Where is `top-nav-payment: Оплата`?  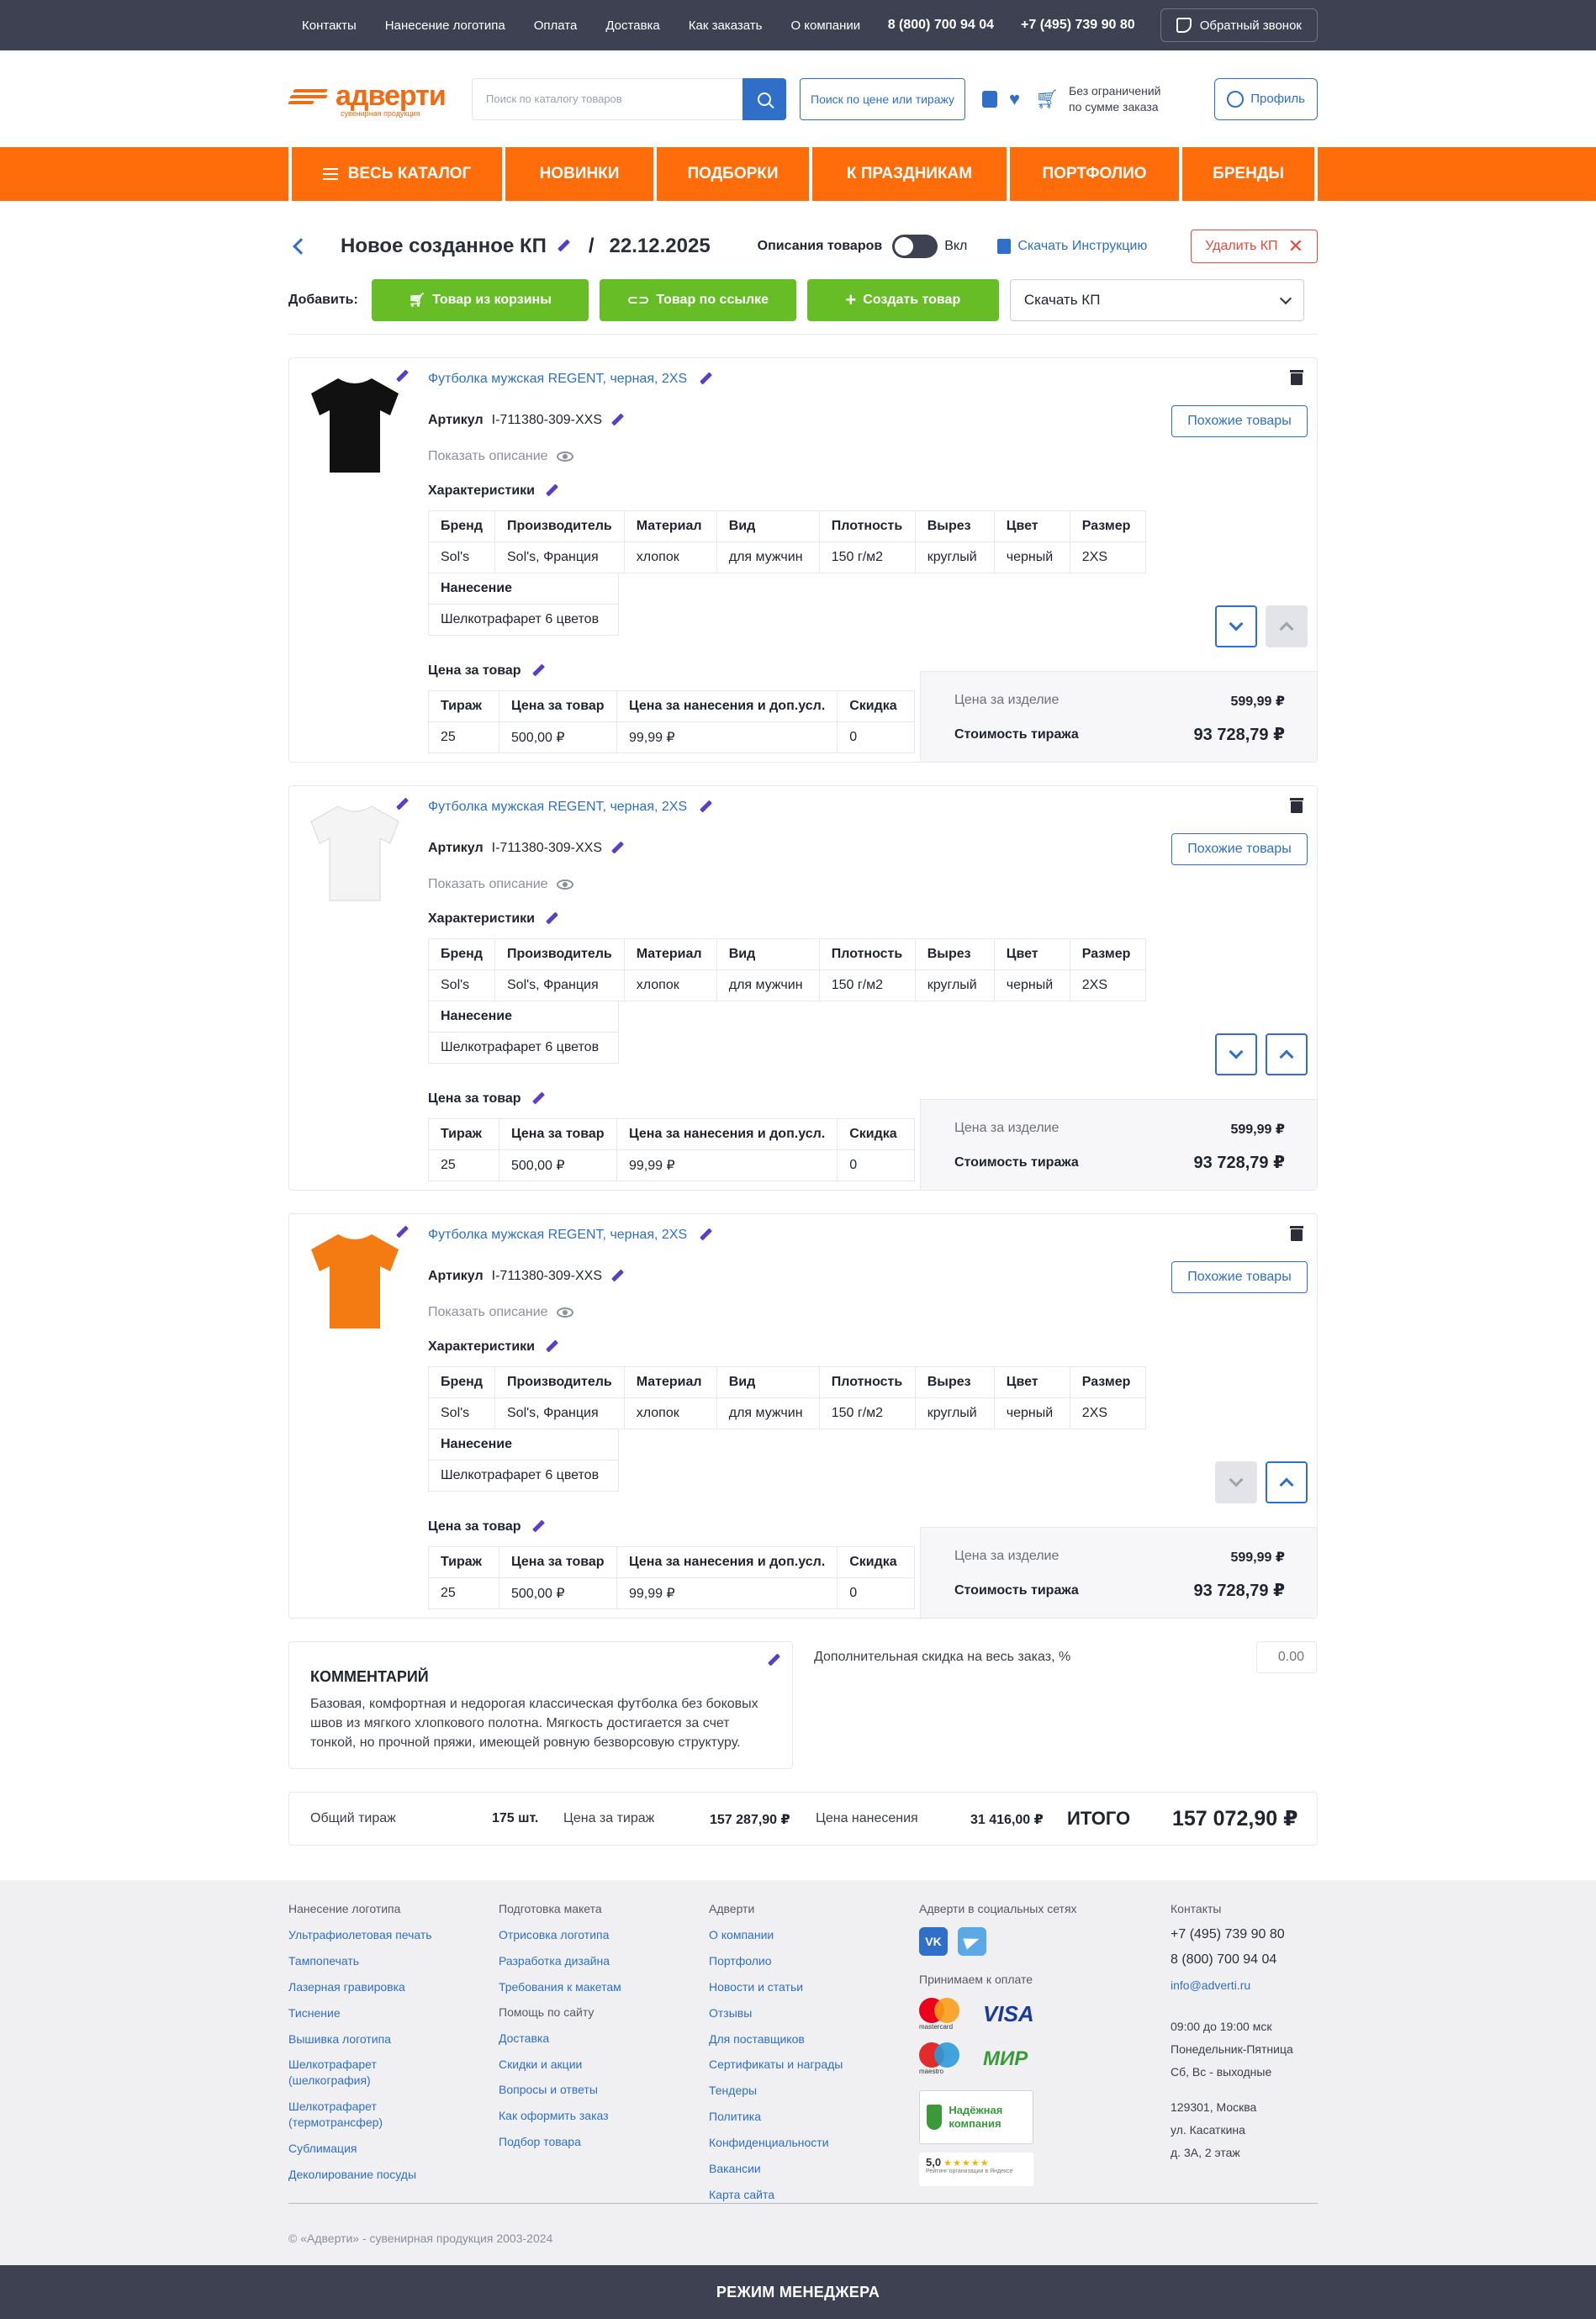
top-nav-payment: Оплата is located at coordinates (556, 25).